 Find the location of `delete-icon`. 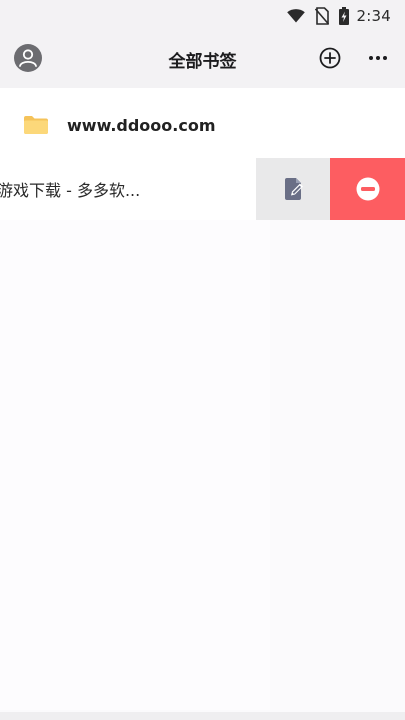

delete-icon is located at coordinates (368, 189).